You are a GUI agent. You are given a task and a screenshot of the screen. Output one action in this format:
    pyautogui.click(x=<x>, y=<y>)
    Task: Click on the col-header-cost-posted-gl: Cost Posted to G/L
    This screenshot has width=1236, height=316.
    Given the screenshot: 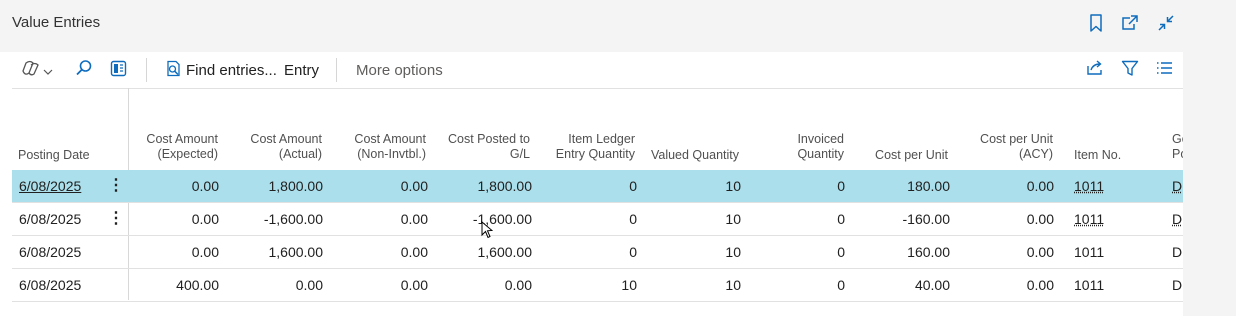 What is the action you would take?
    pyautogui.click(x=489, y=147)
    